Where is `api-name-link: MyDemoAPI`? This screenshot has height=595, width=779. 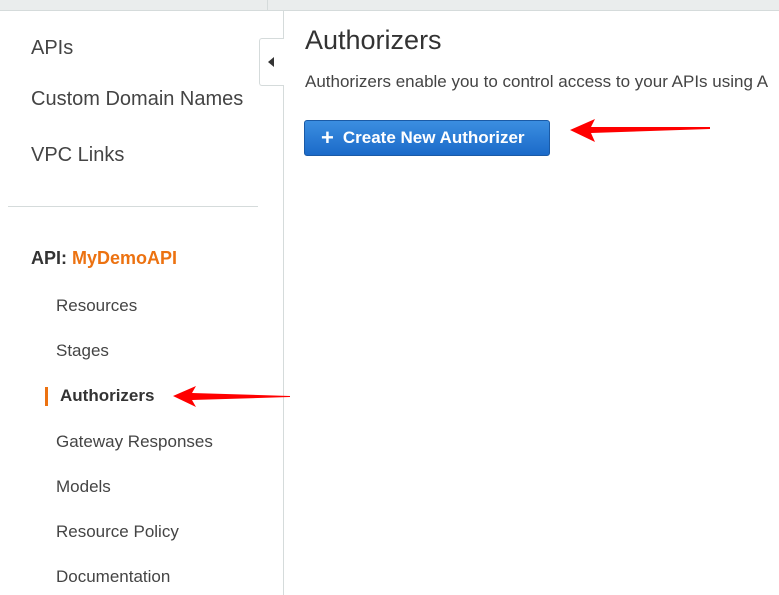
api-name-link: MyDemoAPI is located at coordinates (124, 258).